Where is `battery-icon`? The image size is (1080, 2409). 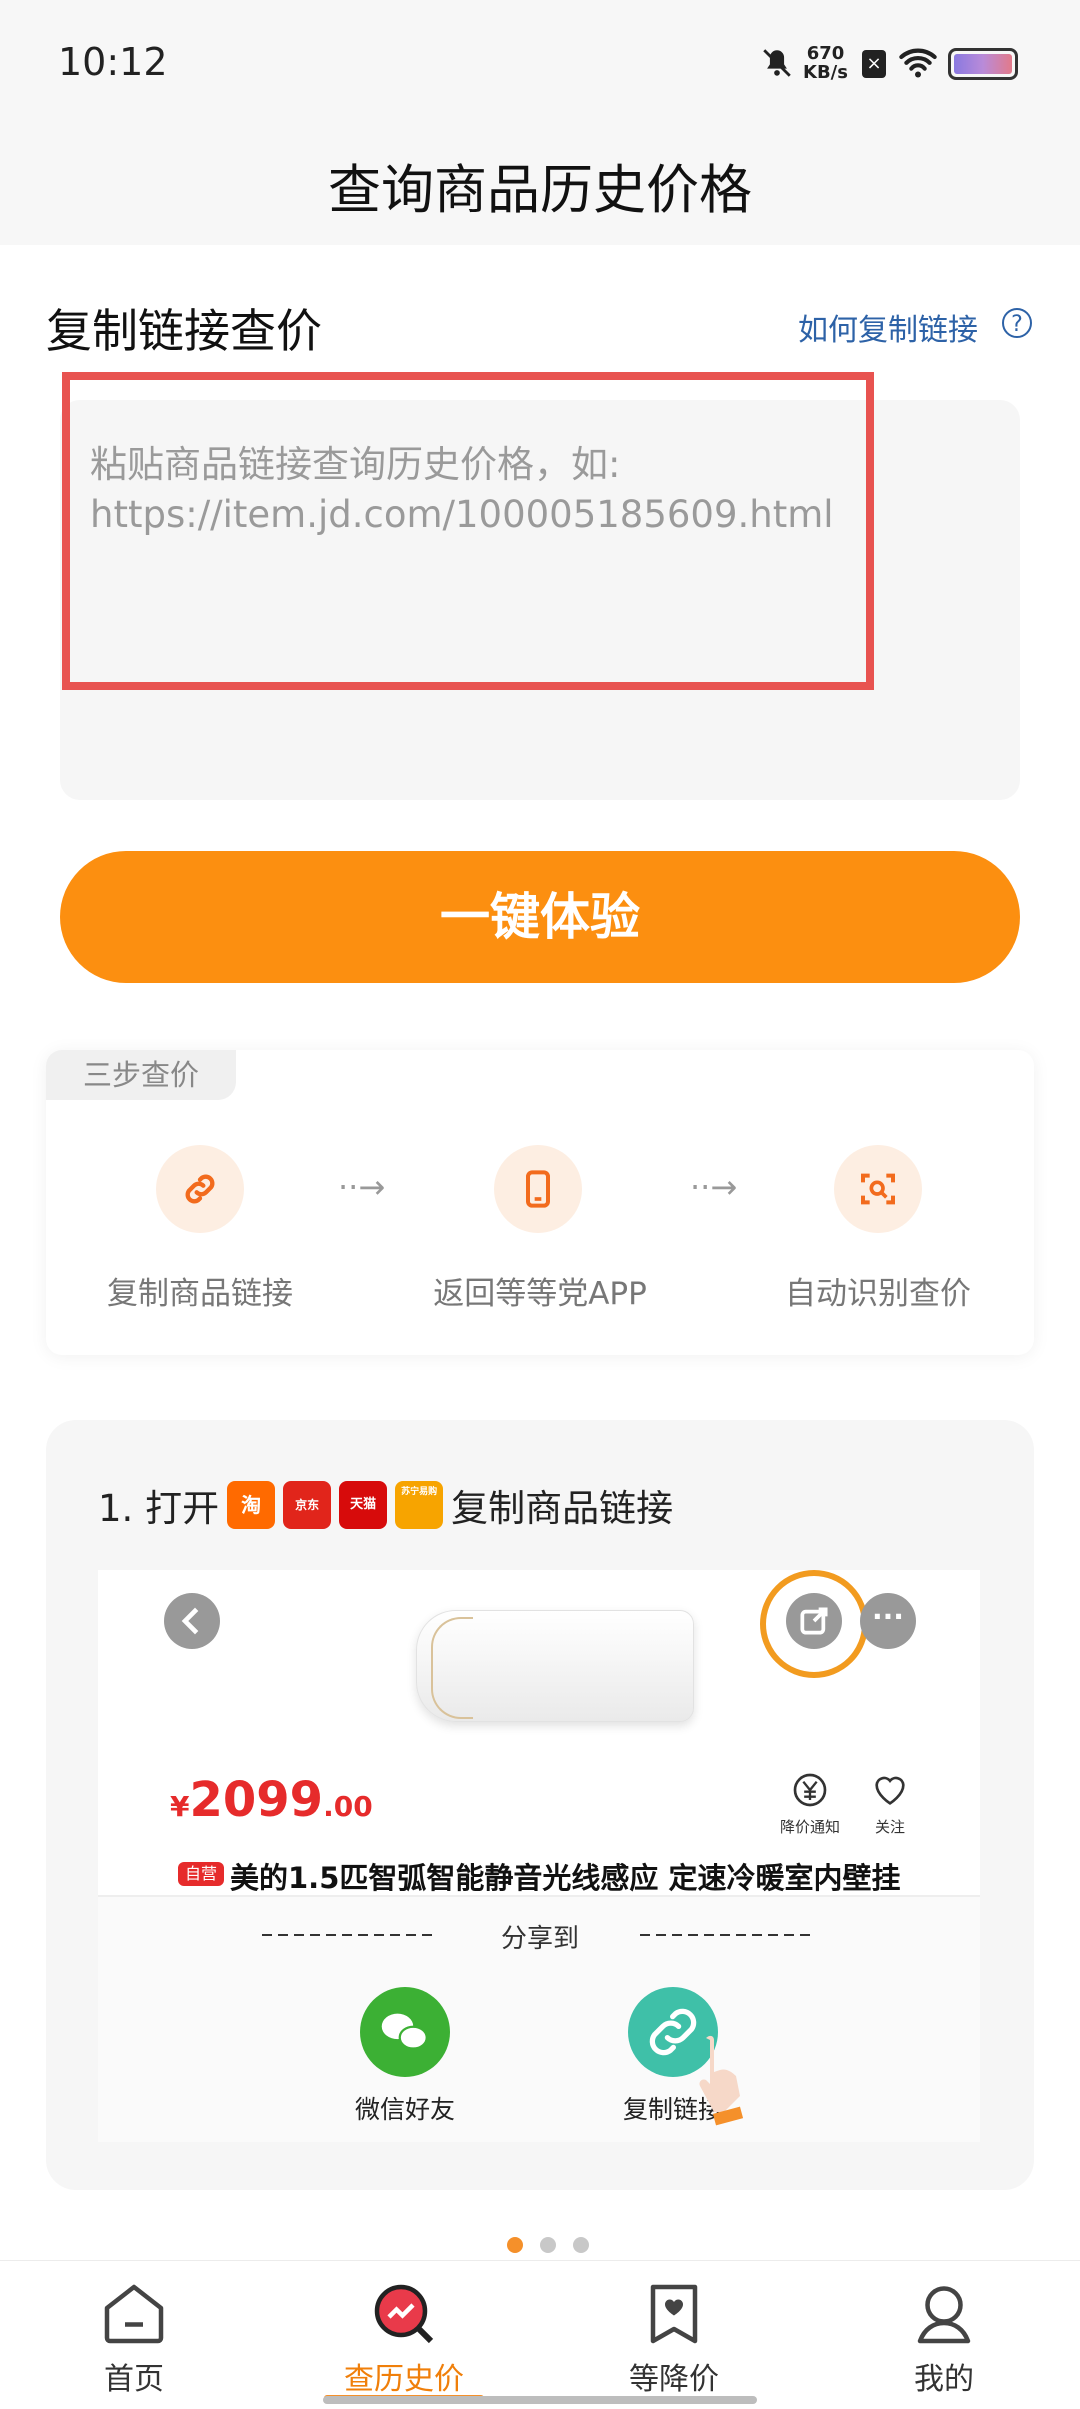
battery-icon is located at coordinates (983, 64).